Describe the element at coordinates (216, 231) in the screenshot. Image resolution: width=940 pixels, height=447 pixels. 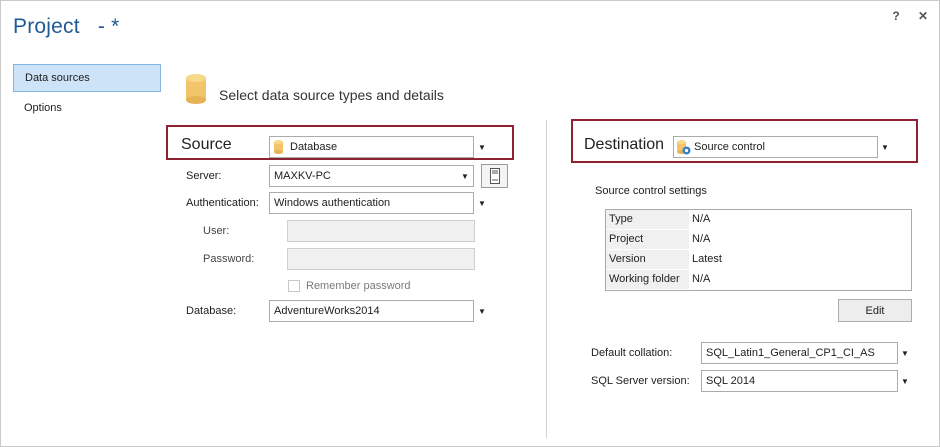
I see `user-label: User:` at that location.